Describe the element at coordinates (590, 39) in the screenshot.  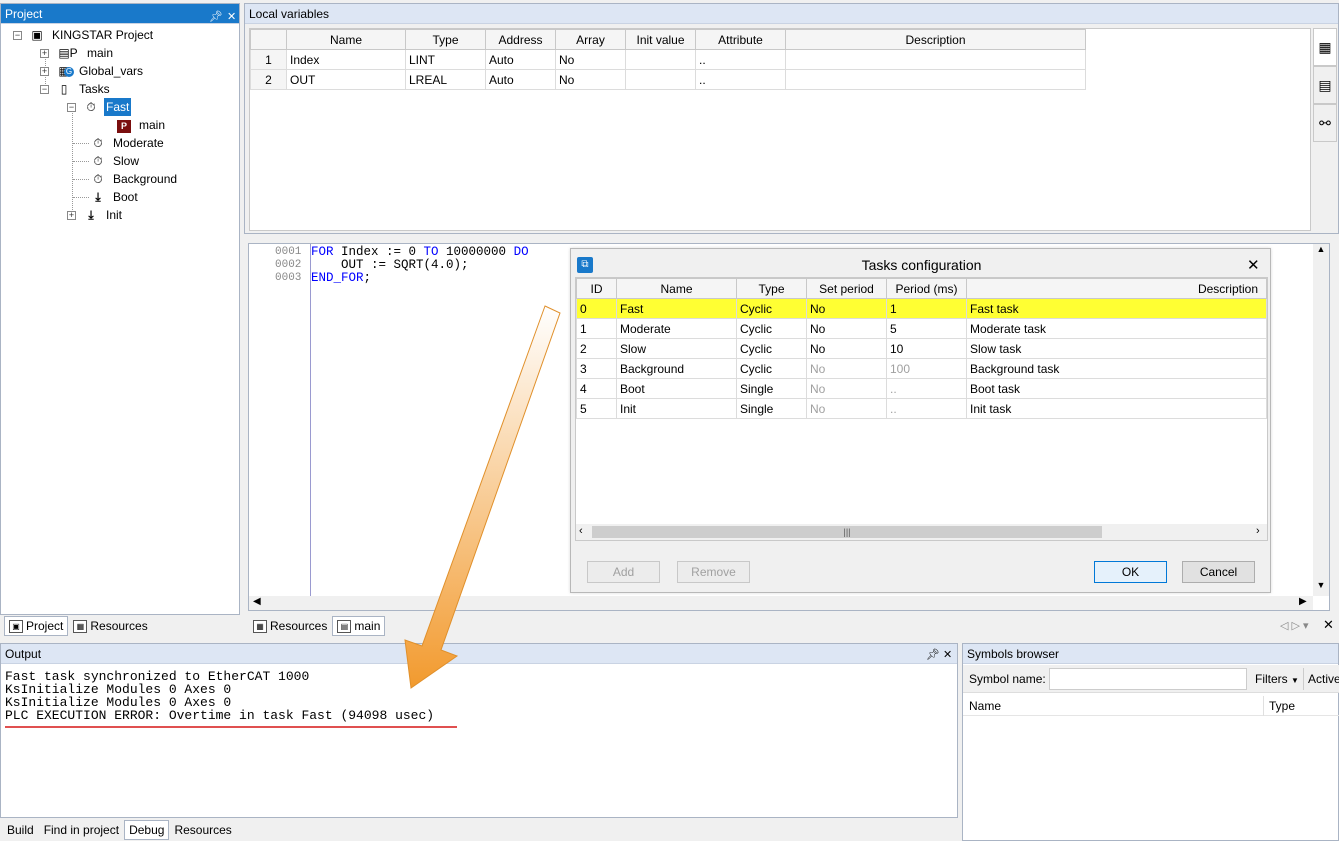
I see `column-header-array: Array` at that location.